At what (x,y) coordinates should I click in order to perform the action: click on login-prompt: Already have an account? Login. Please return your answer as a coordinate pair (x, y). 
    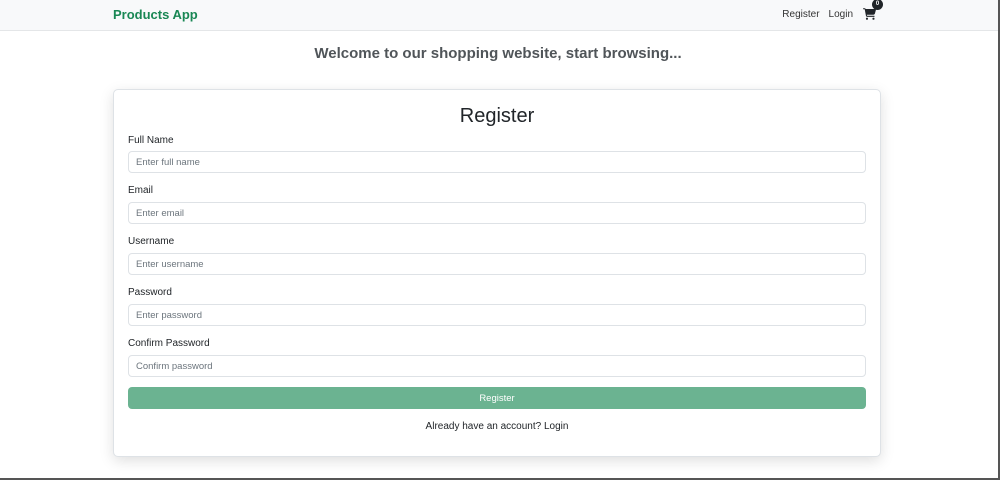
    Looking at the image, I should click on (497, 426).